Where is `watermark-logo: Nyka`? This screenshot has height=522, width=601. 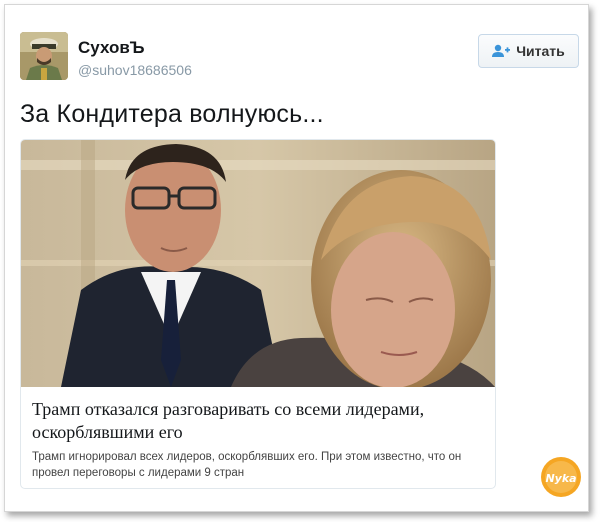
watermark-logo: Nyka is located at coordinates (561, 477).